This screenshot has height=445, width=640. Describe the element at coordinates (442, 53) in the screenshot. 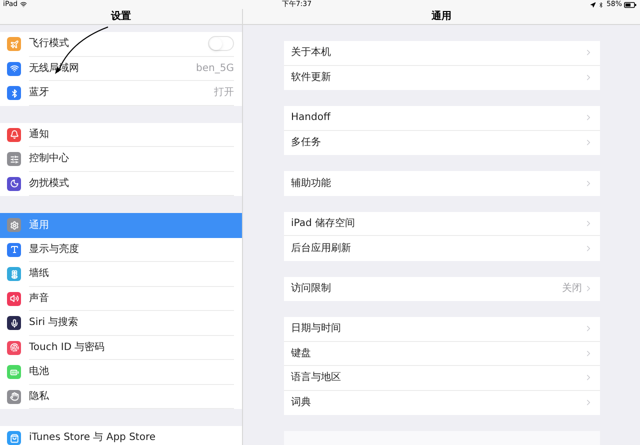

I see `settings-row: 关于本机` at that location.